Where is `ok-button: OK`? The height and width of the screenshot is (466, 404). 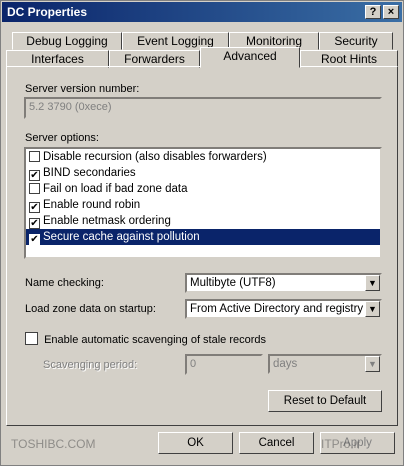
ok-button: OK is located at coordinates (195, 443).